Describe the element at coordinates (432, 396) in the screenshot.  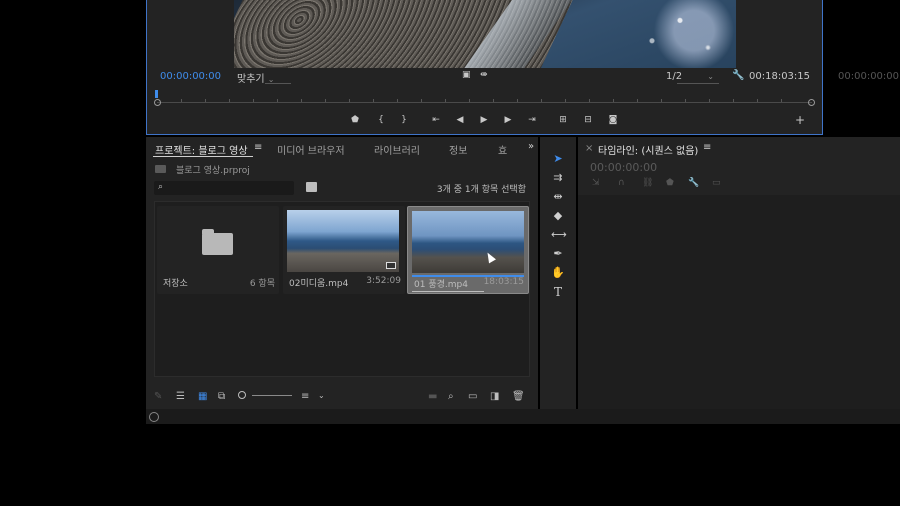
I see `automate-sequence-icon: ▬` at that location.